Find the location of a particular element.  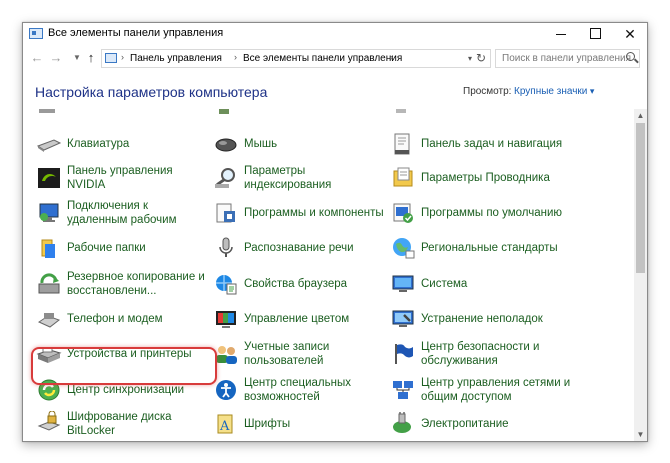

search-placeholder: Поиск в панели управления is located at coordinates (567, 58).